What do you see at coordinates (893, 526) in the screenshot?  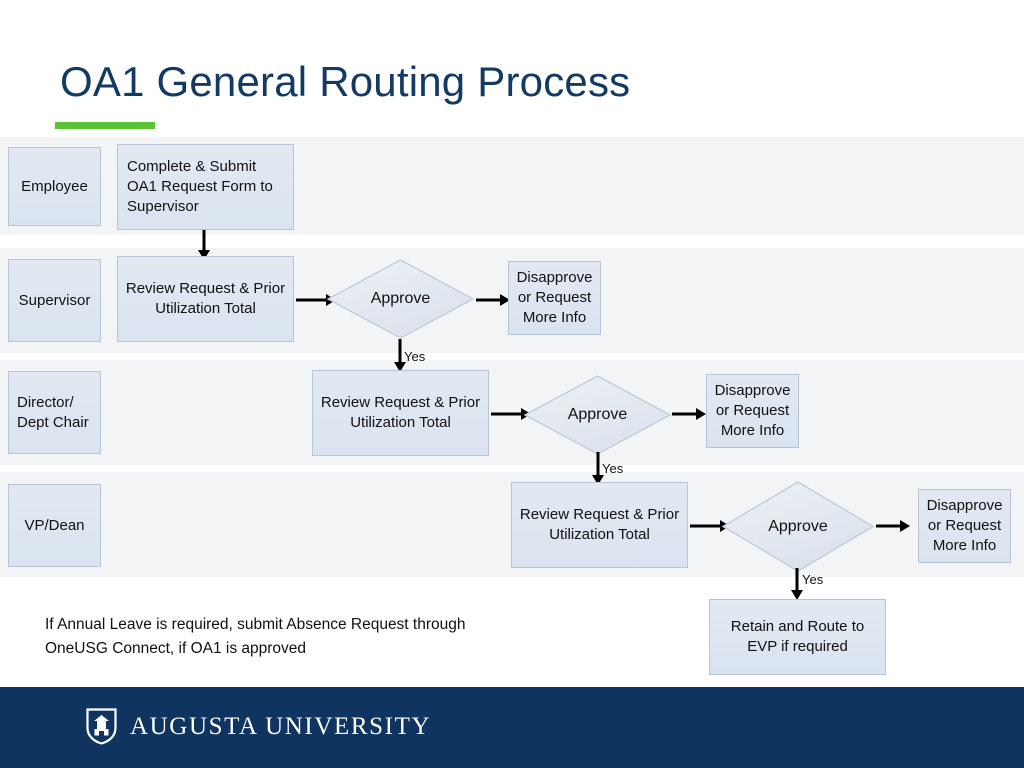 I see `arrow-vpdean-decision-to-reject` at bounding box center [893, 526].